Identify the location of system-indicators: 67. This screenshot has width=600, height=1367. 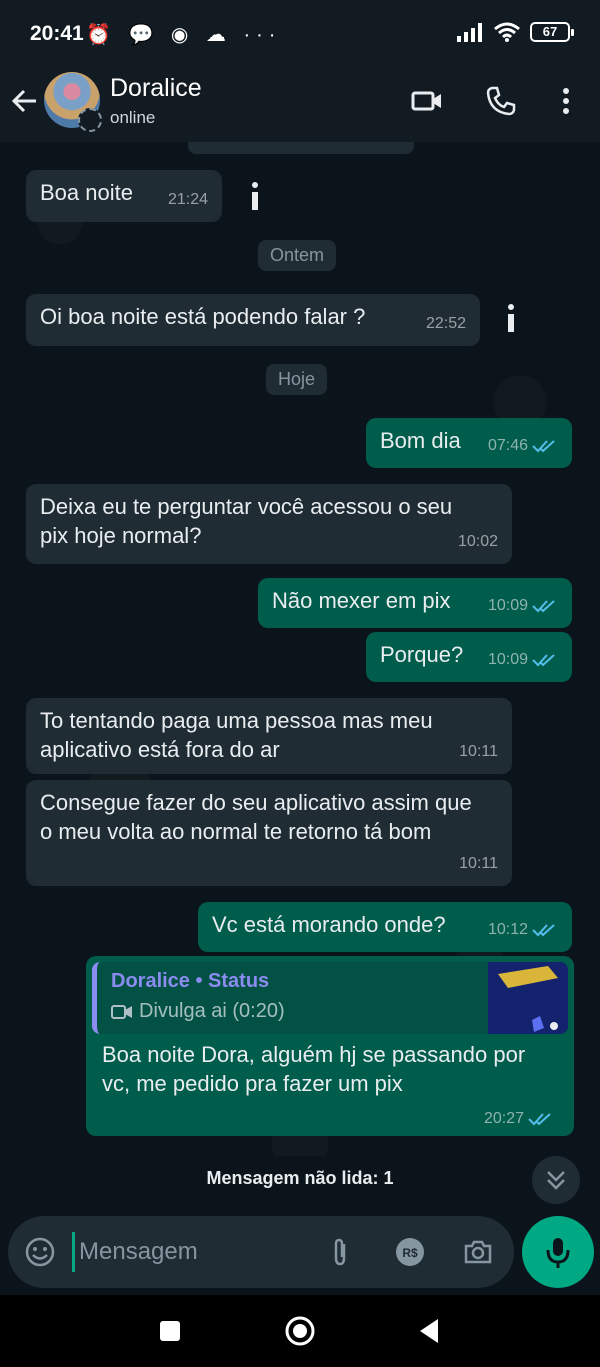
(515, 32).